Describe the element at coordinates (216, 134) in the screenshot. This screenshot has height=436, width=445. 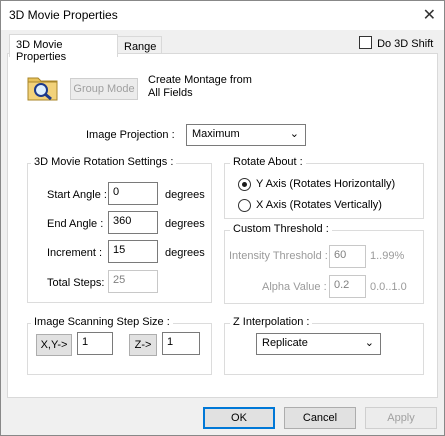
I see `image-projection-value: Maximum` at that location.